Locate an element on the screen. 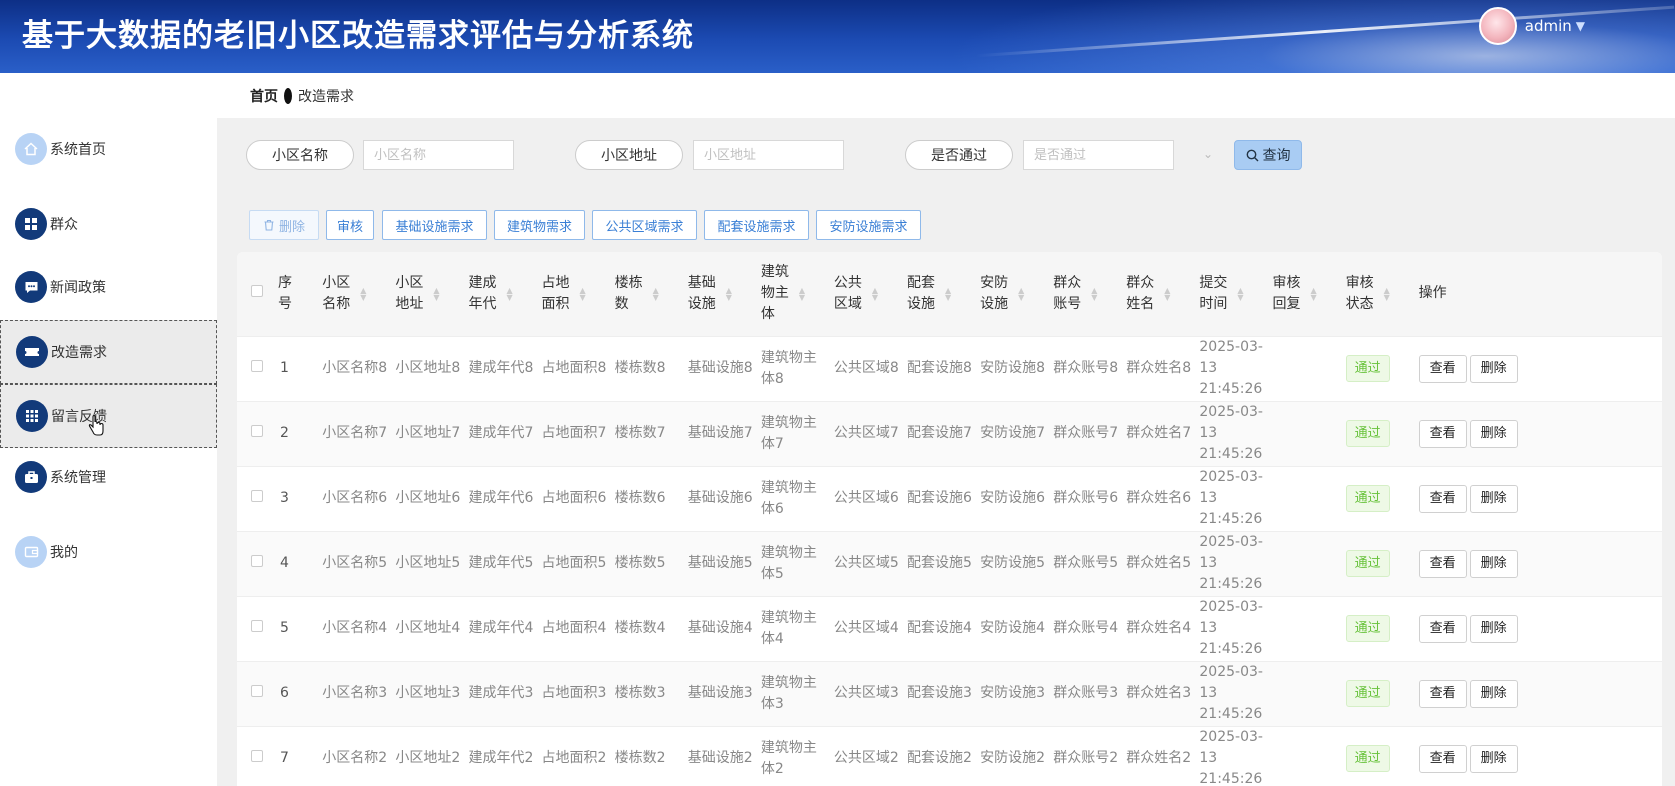  column-header: 审核状态 ▲ ▼ is located at coordinates (1376, 294).